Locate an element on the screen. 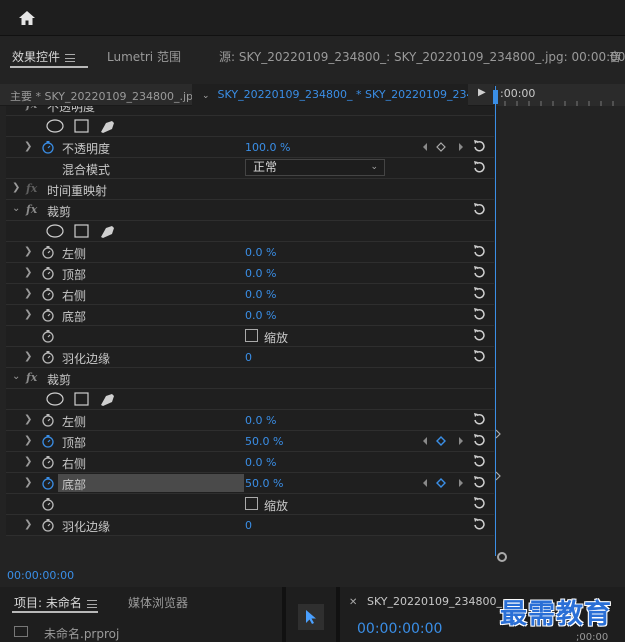 This screenshot has width=625, height=642. close-icon: ✕ is located at coordinates (353, 602).